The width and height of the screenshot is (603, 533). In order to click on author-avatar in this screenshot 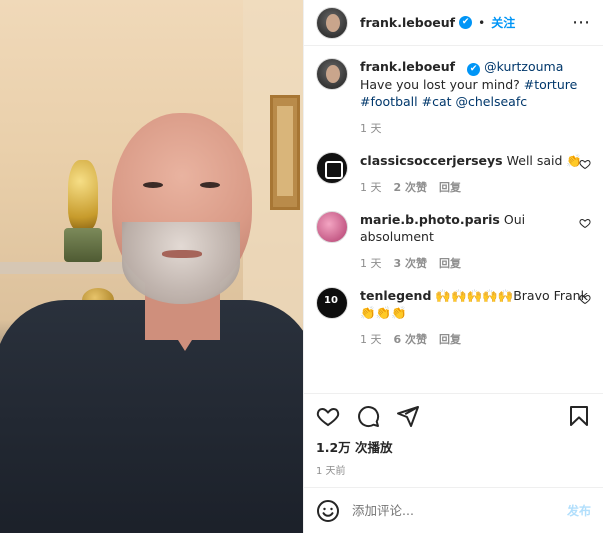, I will do `click(332, 22)`.